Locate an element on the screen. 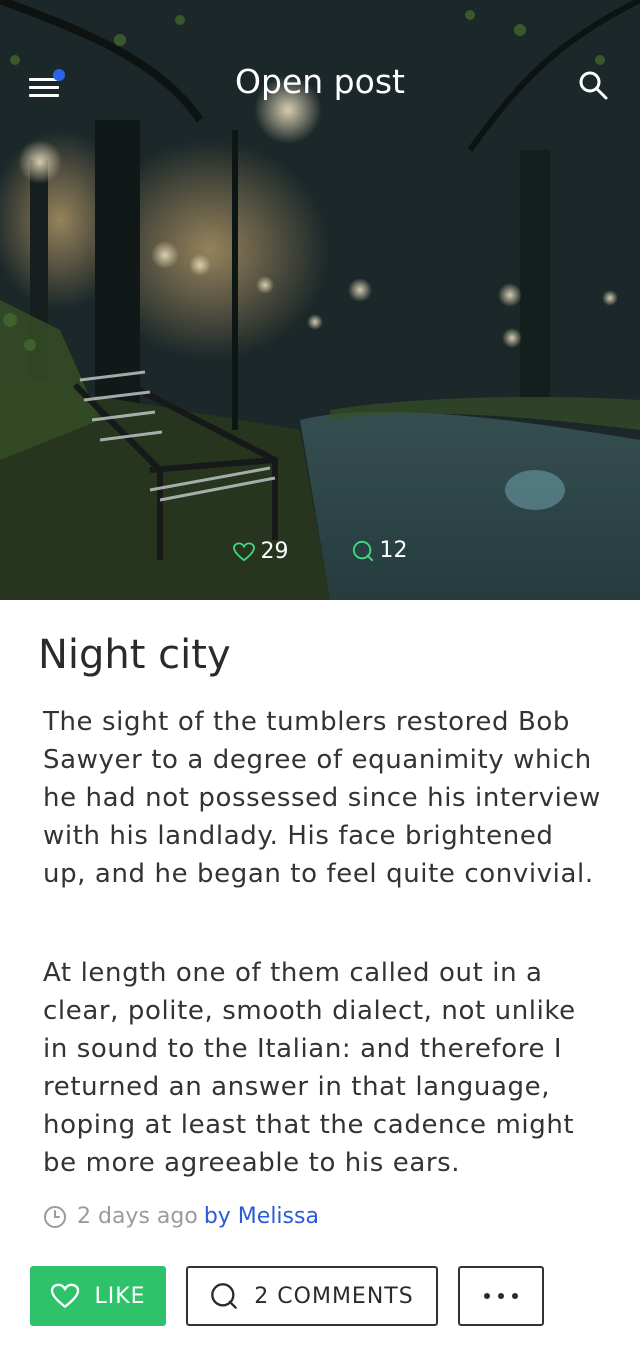 The height and width of the screenshot is (1353, 640). more-button is located at coordinates (501, 1296).